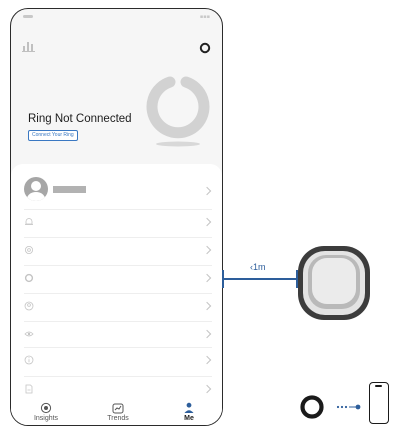  I want to click on profile-row, so click(116, 188).